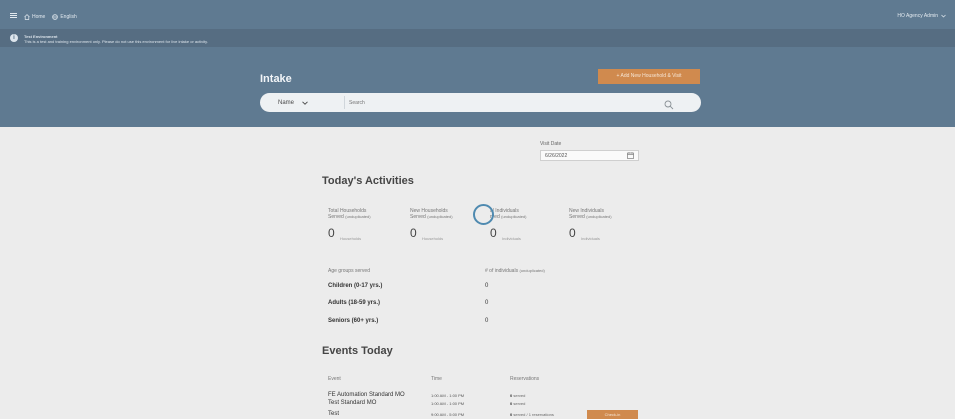 The image size is (955, 419). I want to click on calendar-icon, so click(630, 156).